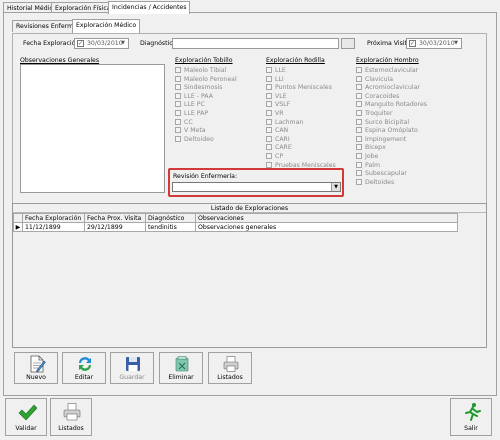 This screenshot has width=500, height=440. What do you see at coordinates (26, 428) in the screenshot?
I see `validar-label: Validar` at bounding box center [26, 428].